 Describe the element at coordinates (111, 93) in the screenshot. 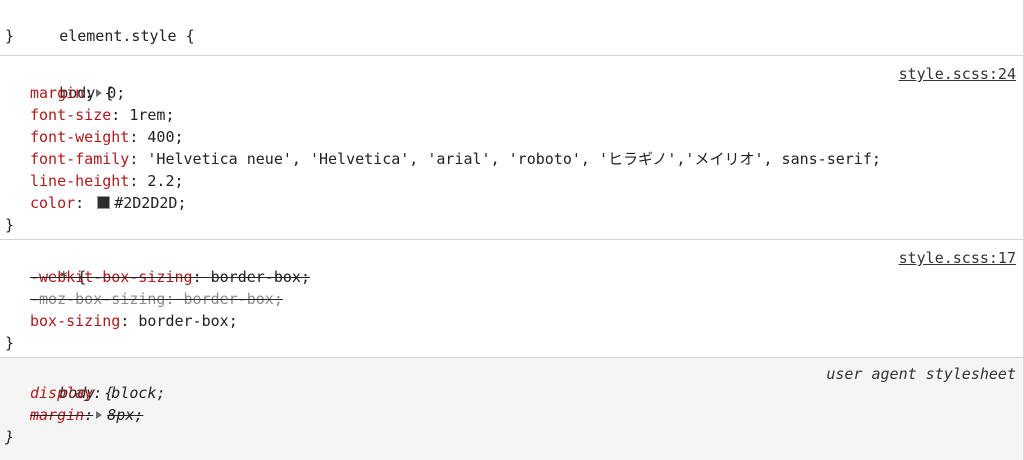

I see `property-value: 0` at that location.